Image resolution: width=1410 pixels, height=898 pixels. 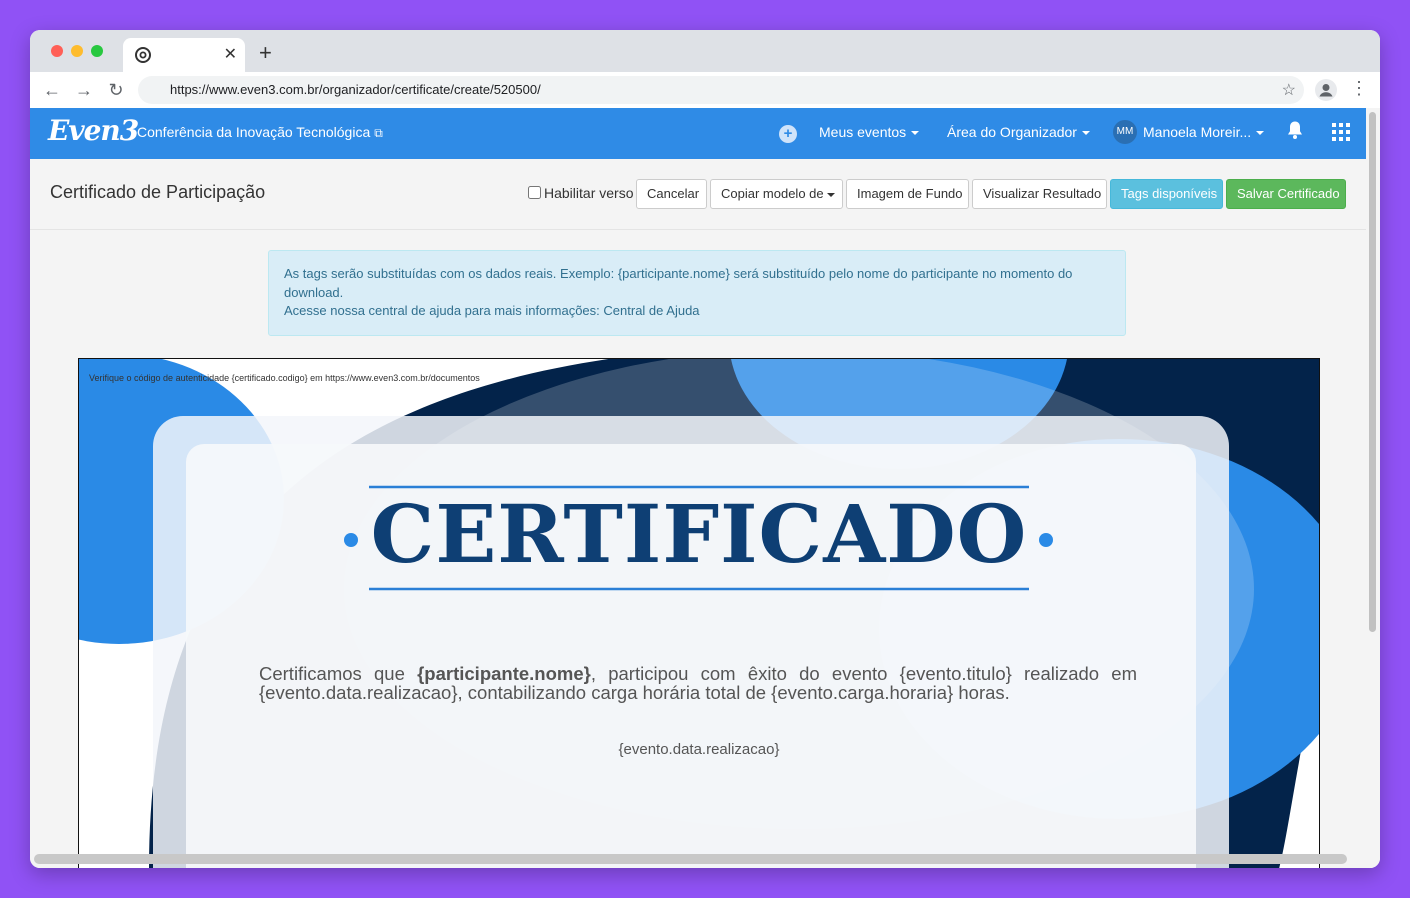 What do you see at coordinates (158, 192) in the screenshot?
I see `page-title: Certificado de Participação` at bounding box center [158, 192].